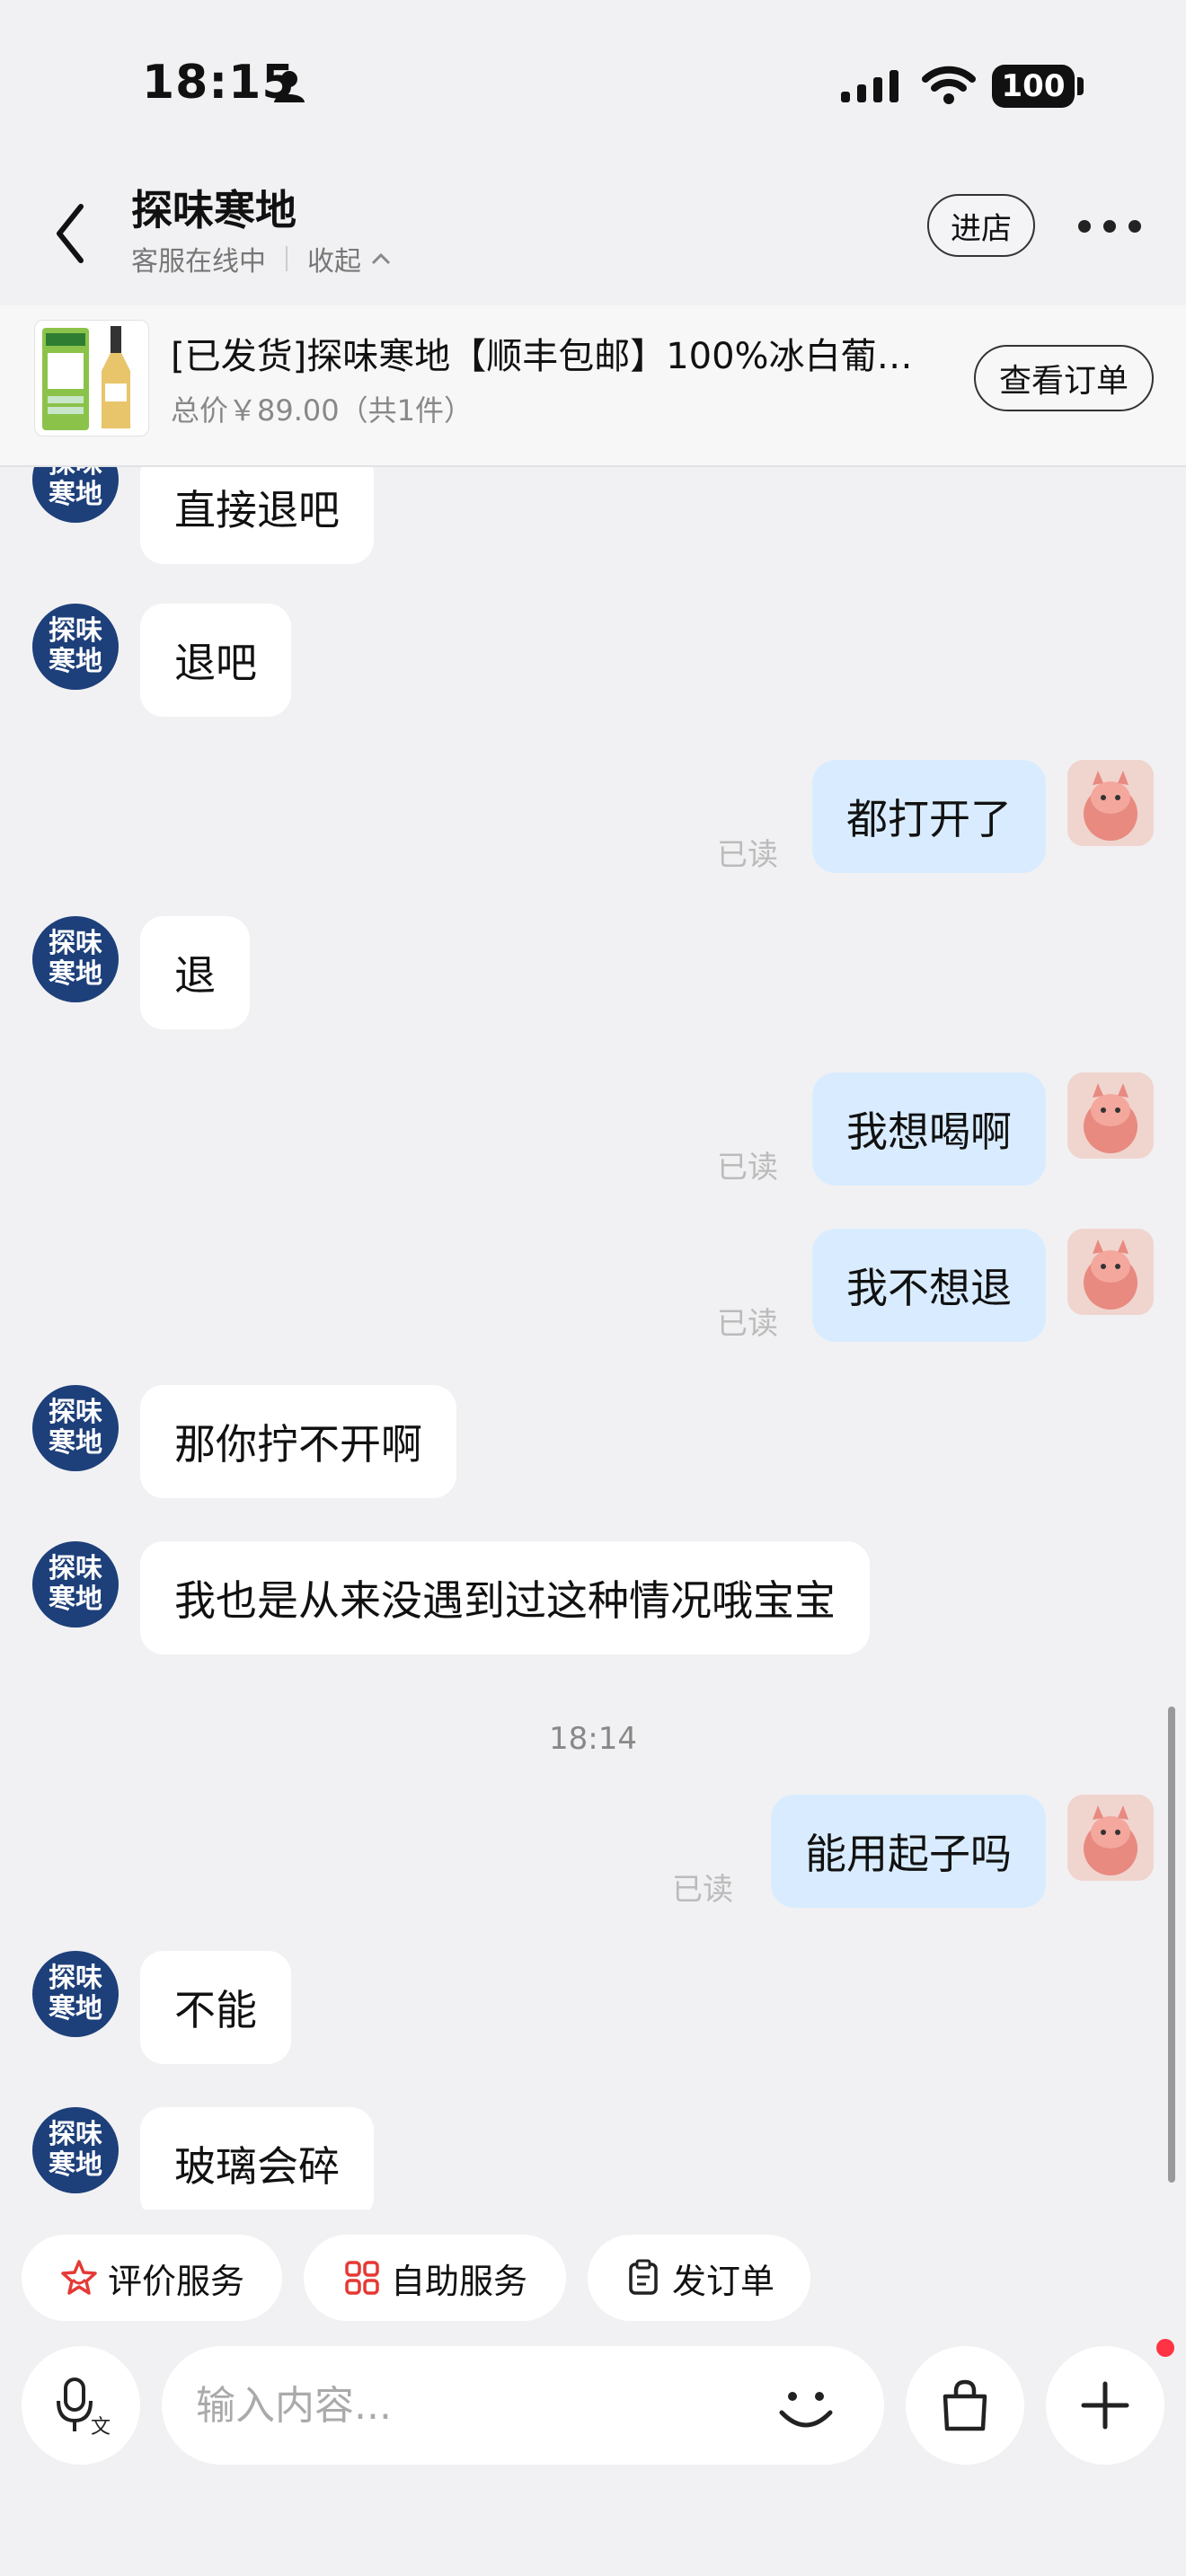 This screenshot has height=2576, width=1186. I want to click on shop-name: 探味寒地, so click(213, 210).